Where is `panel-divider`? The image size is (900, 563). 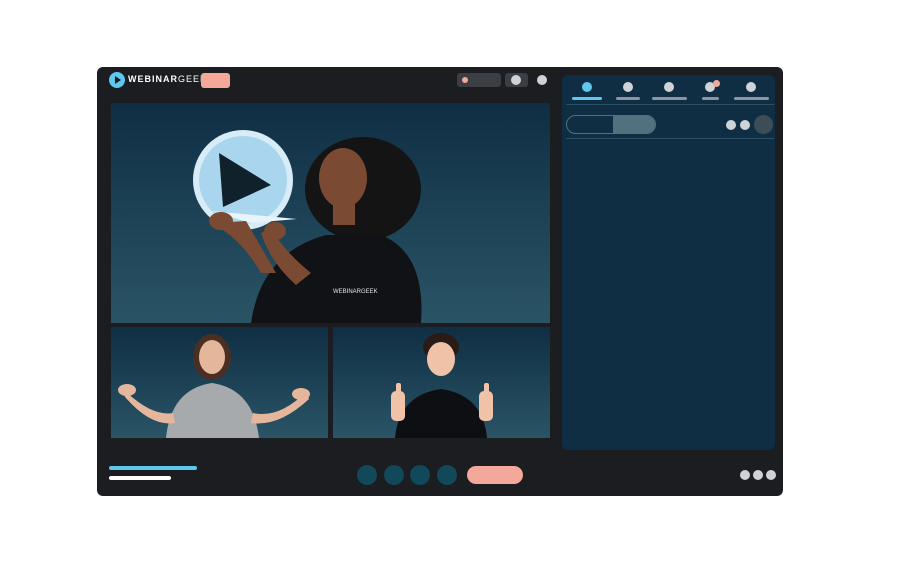 panel-divider is located at coordinates (670, 138).